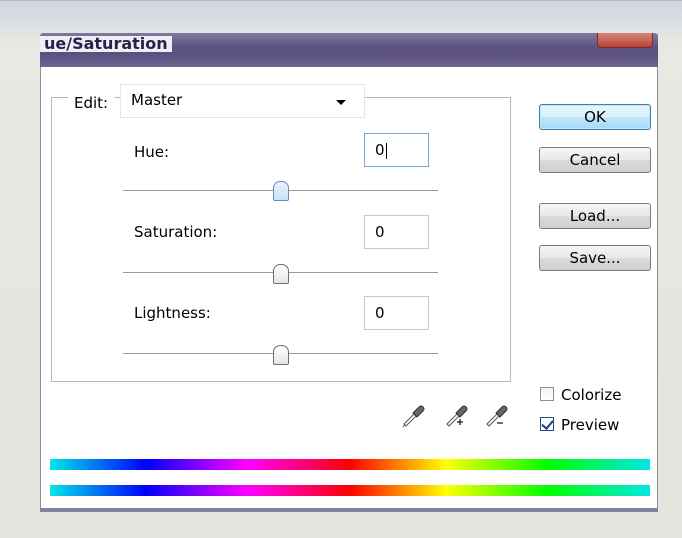 The width and height of the screenshot is (682, 538). I want to click on hue-input: 0, so click(396, 150).